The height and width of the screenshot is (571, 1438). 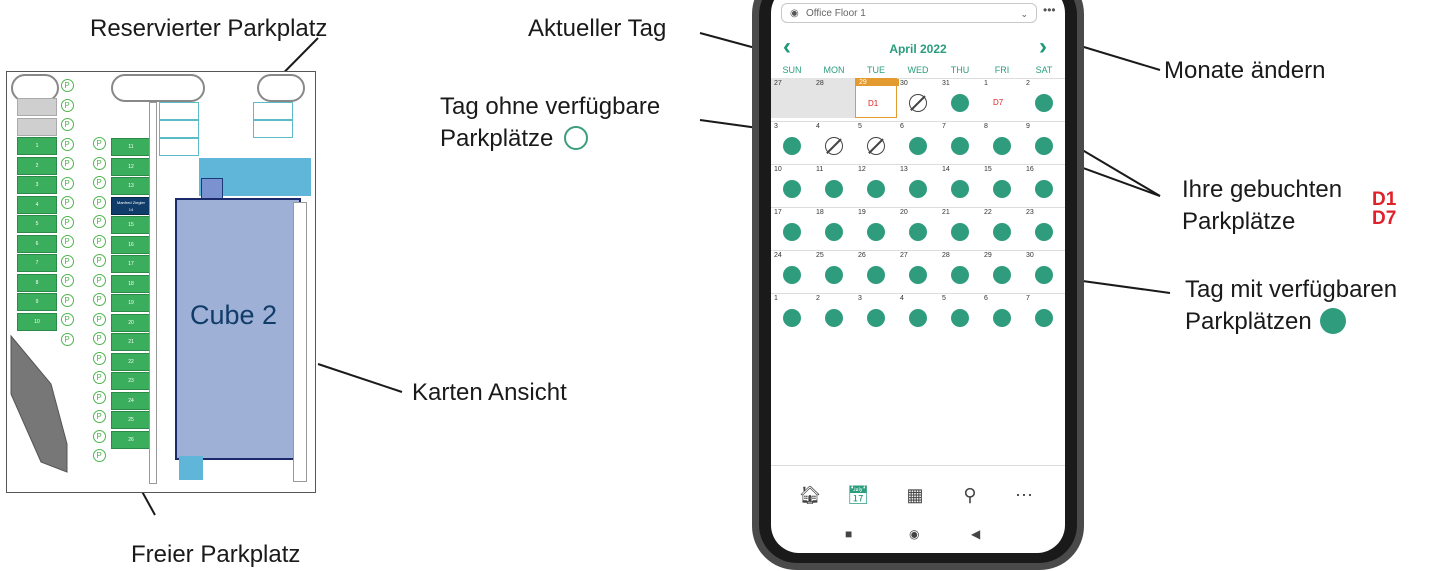 What do you see at coordinates (776, 298) in the screenshot?
I see `day-number: 1` at bounding box center [776, 298].